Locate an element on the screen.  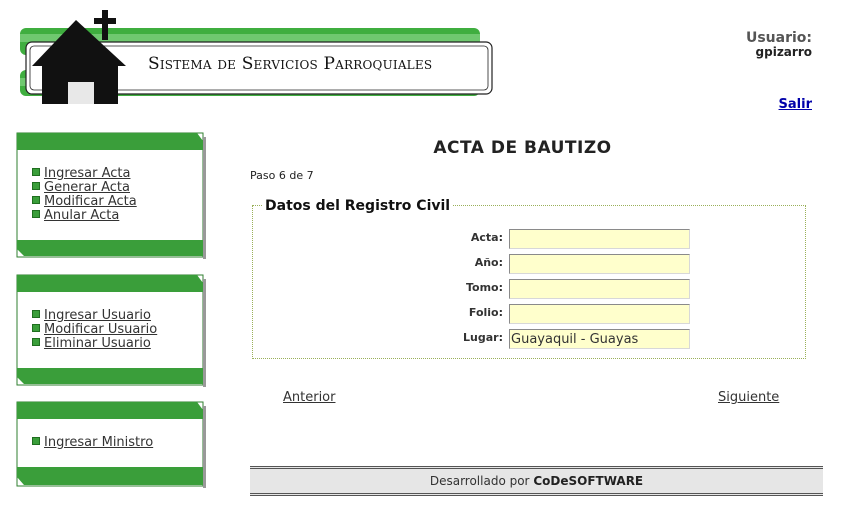
tomo-label: Tomo: is located at coordinates (484, 287).